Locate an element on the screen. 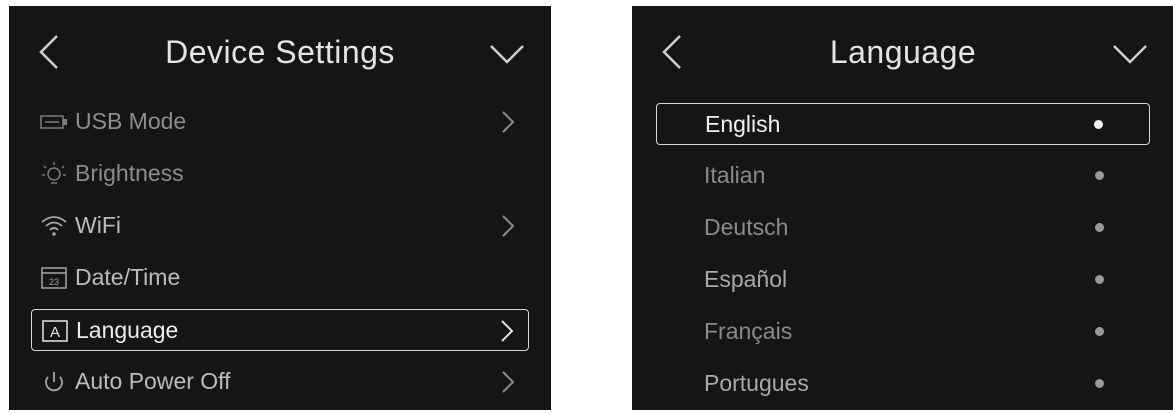 The width and height of the screenshot is (1173, 415). menu-item-auto-power-off: Auto Power Off is located at coordinates (280, 382).